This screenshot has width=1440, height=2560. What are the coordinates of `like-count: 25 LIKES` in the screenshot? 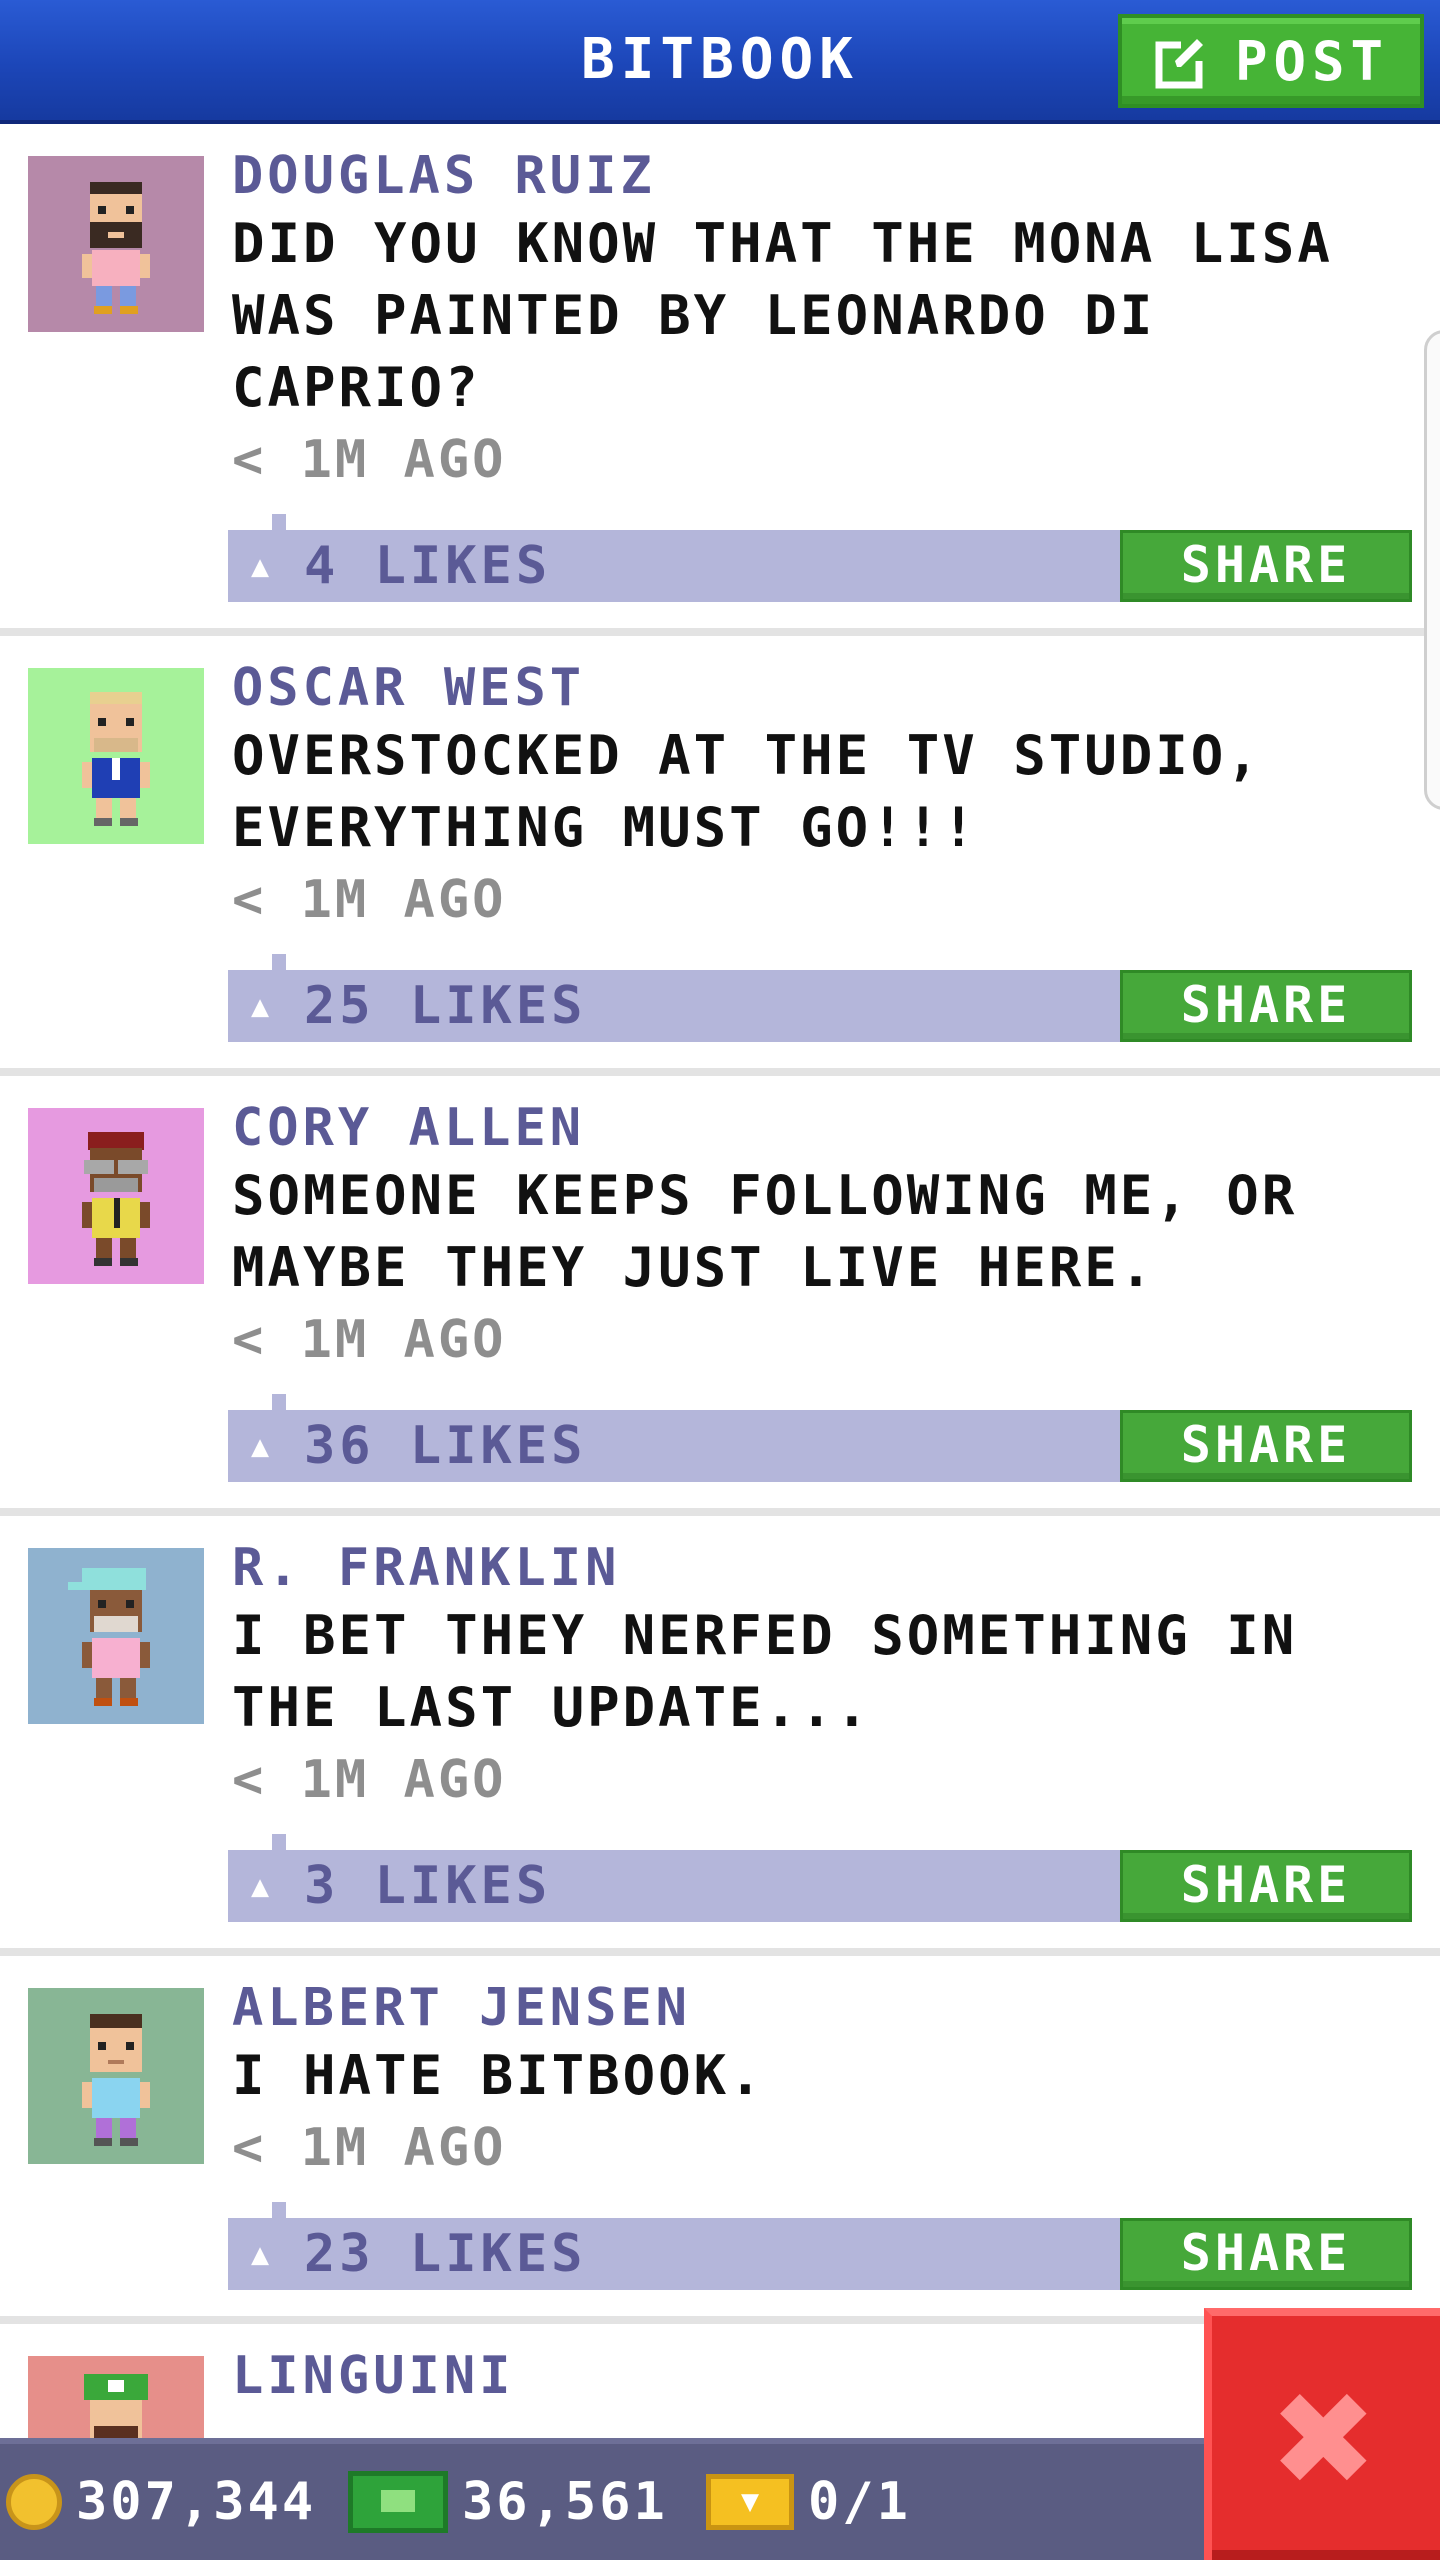 It's located at (445, 1006).